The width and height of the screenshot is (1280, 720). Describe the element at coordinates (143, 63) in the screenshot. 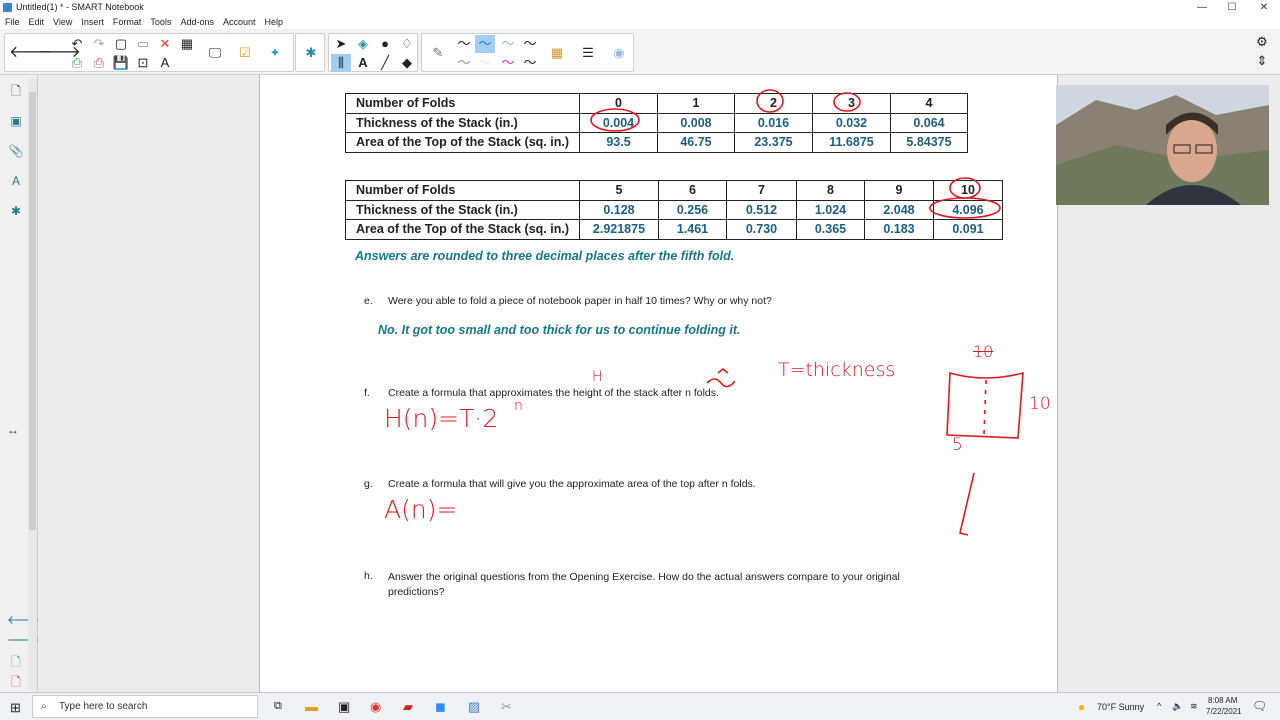

I see `show-screen-icon: ⊡` at that location.